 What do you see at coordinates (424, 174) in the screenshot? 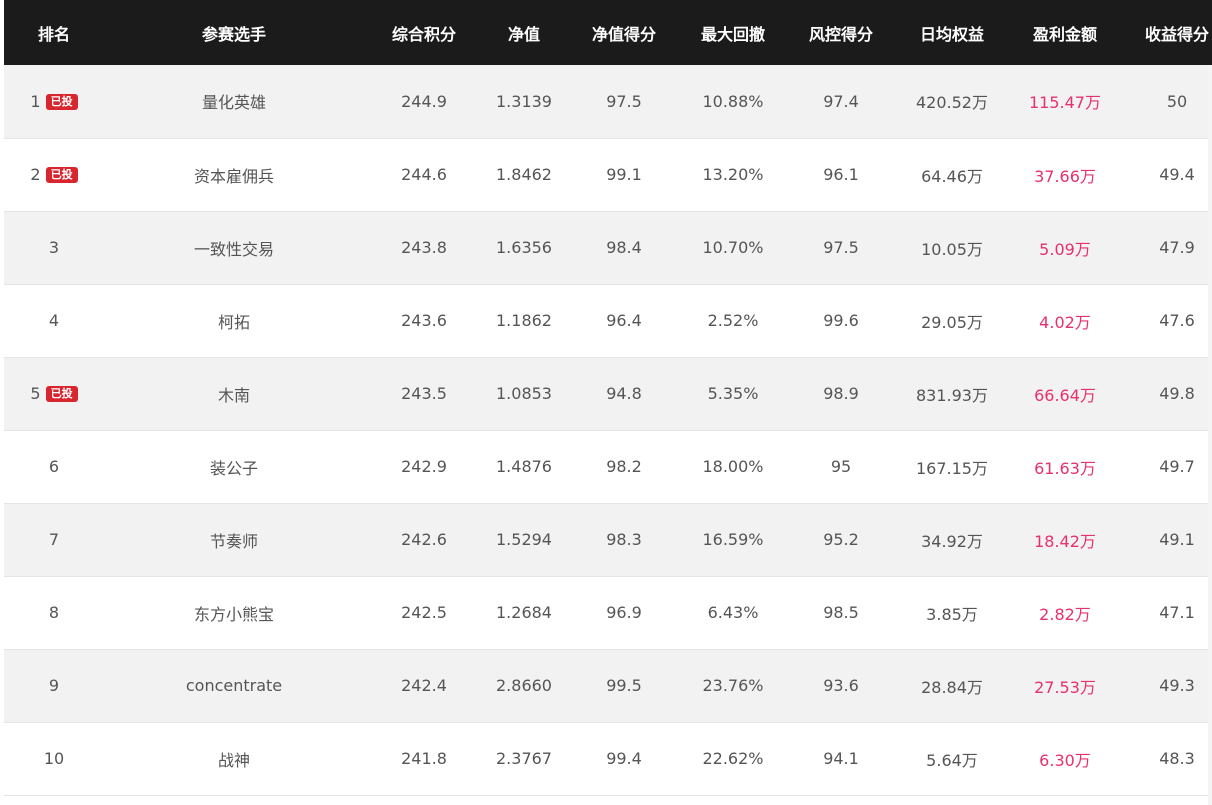
I see `score-cell: 244.6` at bounding box center [424, 174].